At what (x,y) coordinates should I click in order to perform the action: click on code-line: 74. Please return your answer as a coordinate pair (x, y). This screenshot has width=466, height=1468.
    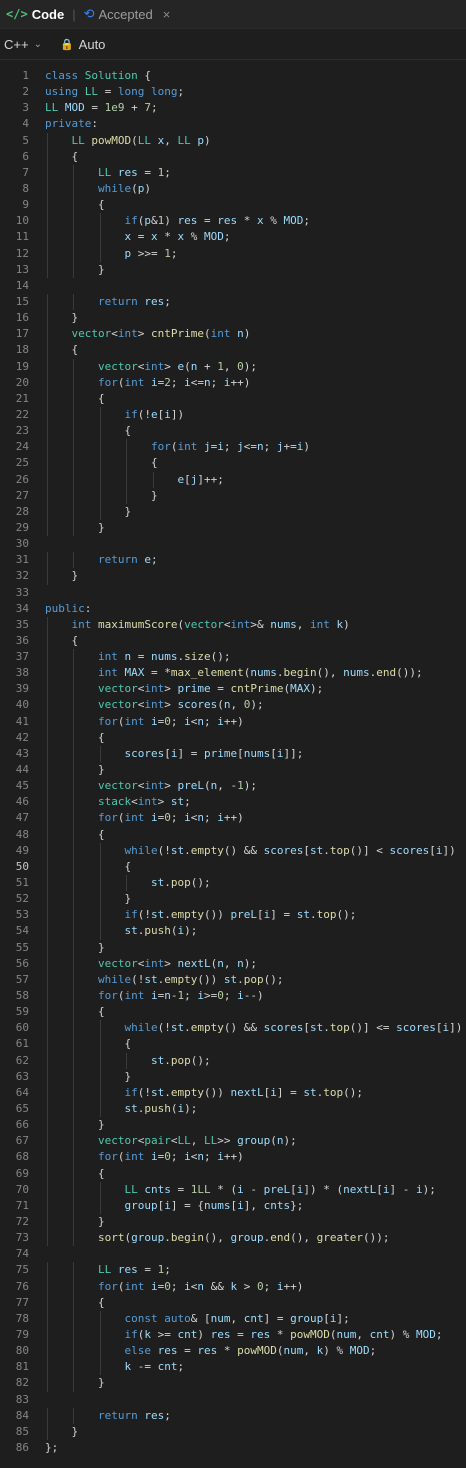
    Looking at the image, I should click on (233, 1254).